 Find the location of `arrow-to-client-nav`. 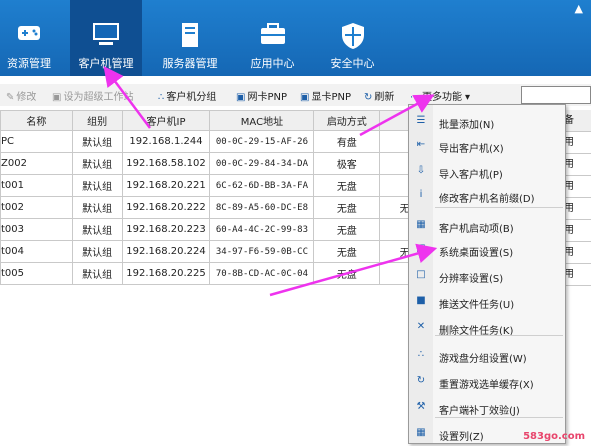

arrow-to-client-nav is located at coordinates (127, 97).